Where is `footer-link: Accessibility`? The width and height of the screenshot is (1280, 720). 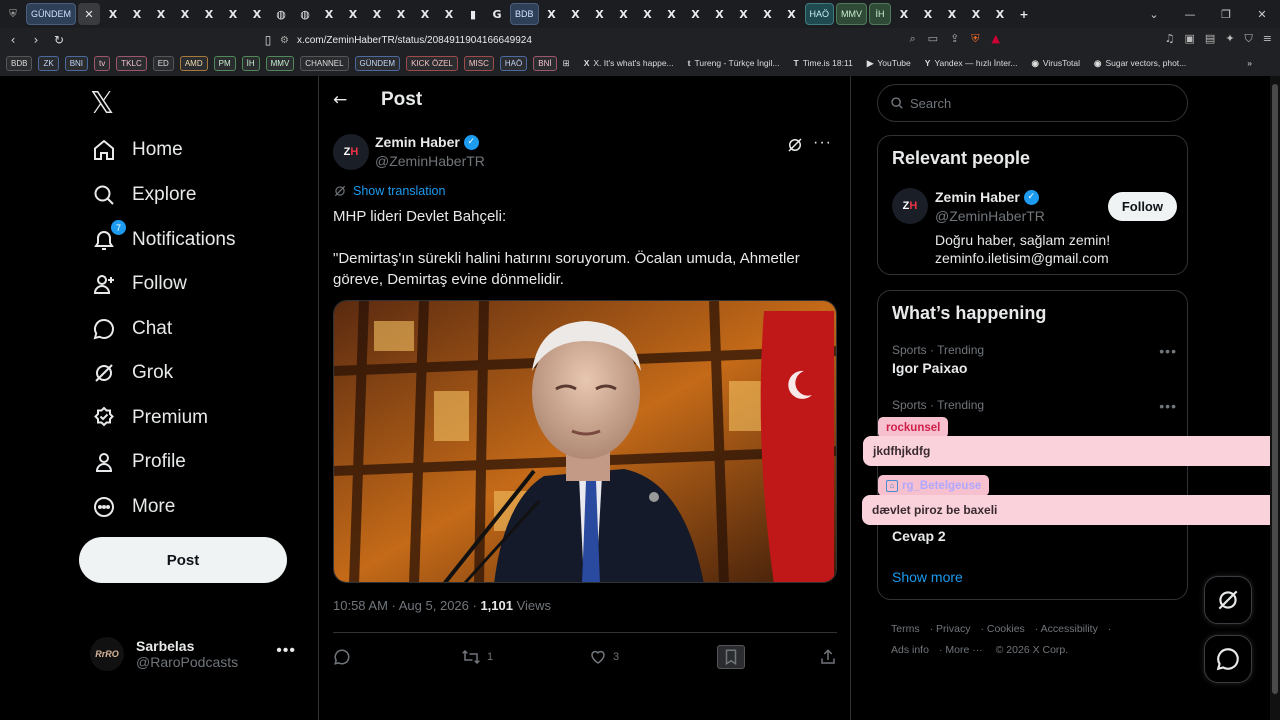 footer-link: Accessibility is located at coordinates (1069, 629).